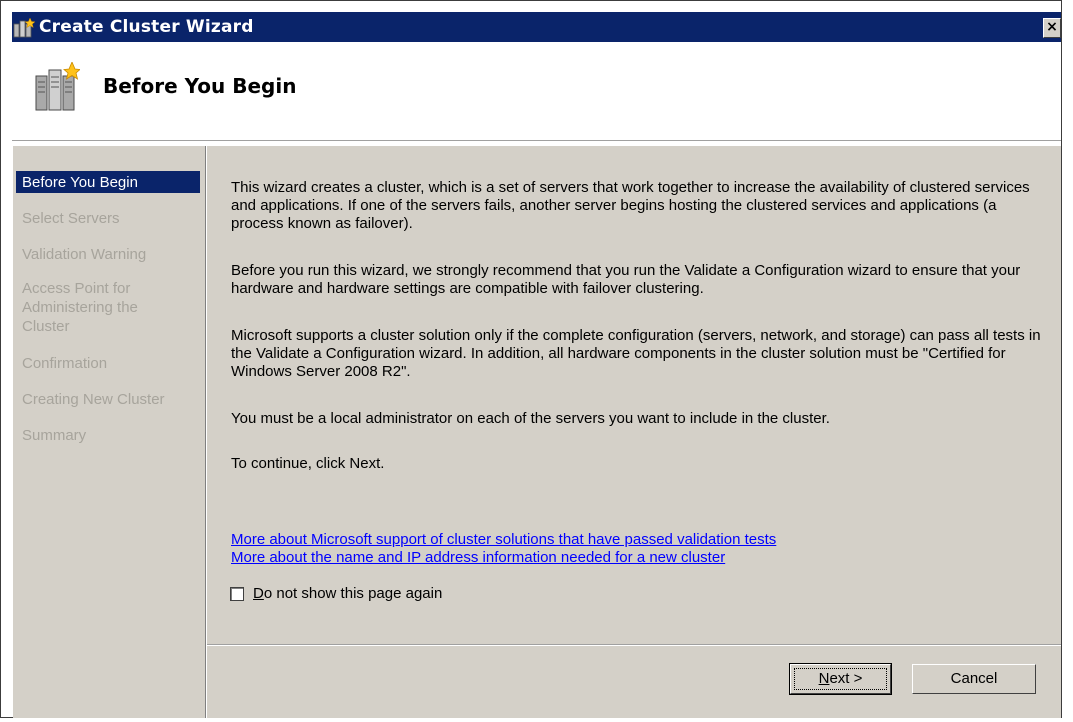 The image size is (1073, 722). I want to click on window-title: Create Cluster Wizard, so click(146, 27).